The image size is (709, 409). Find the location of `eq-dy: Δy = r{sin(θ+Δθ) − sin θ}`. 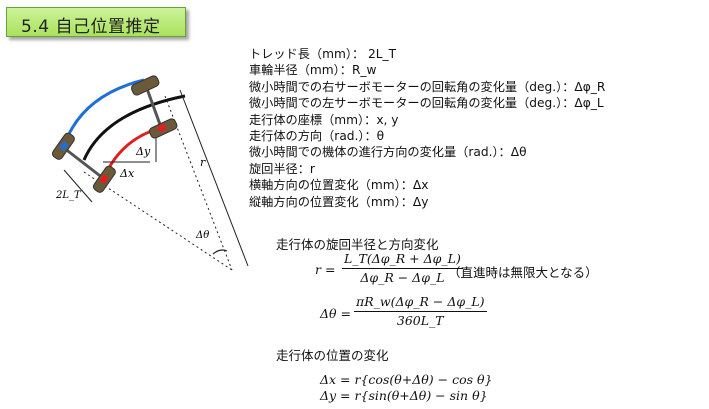

eq-dy: Δy = r{sin(θ+Δθ) − sin θ} is located at coordinates (404, 395).